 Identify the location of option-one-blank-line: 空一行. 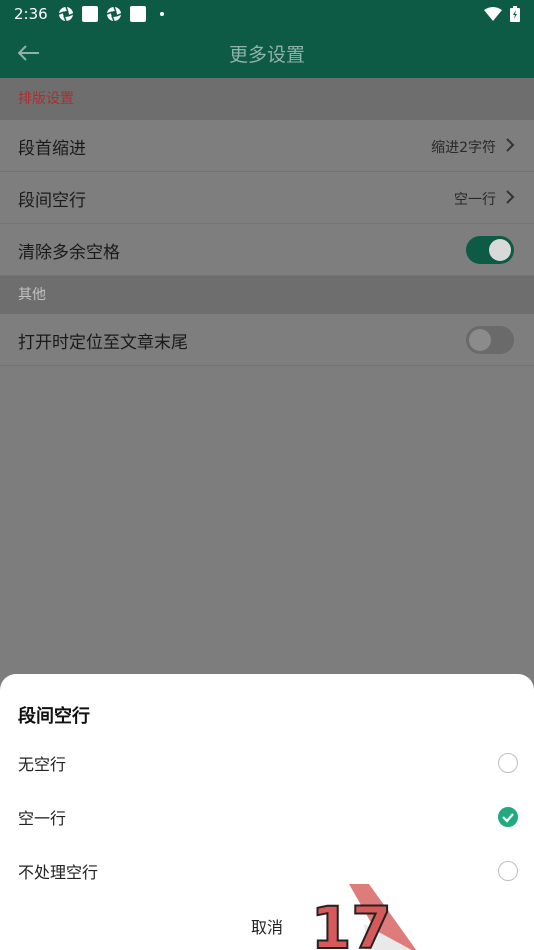
(267, 818).